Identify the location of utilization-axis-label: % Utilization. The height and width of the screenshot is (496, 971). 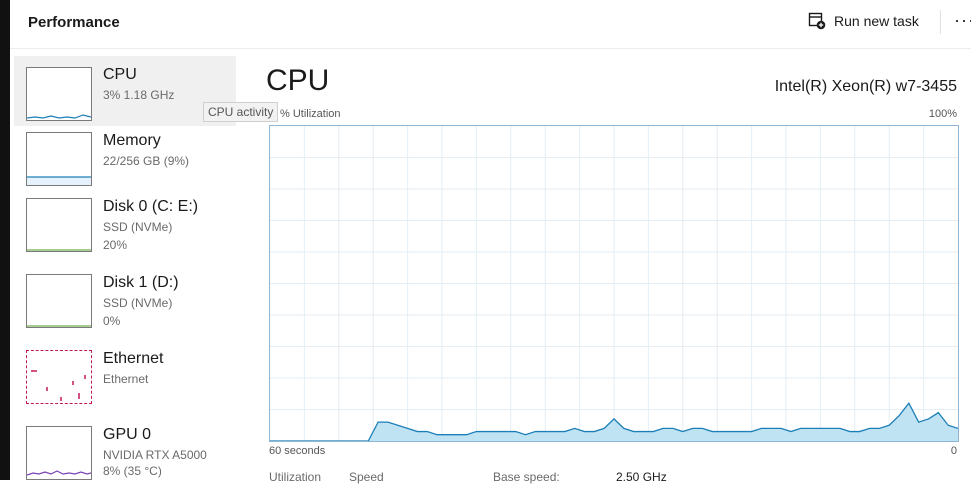
(310, 114).